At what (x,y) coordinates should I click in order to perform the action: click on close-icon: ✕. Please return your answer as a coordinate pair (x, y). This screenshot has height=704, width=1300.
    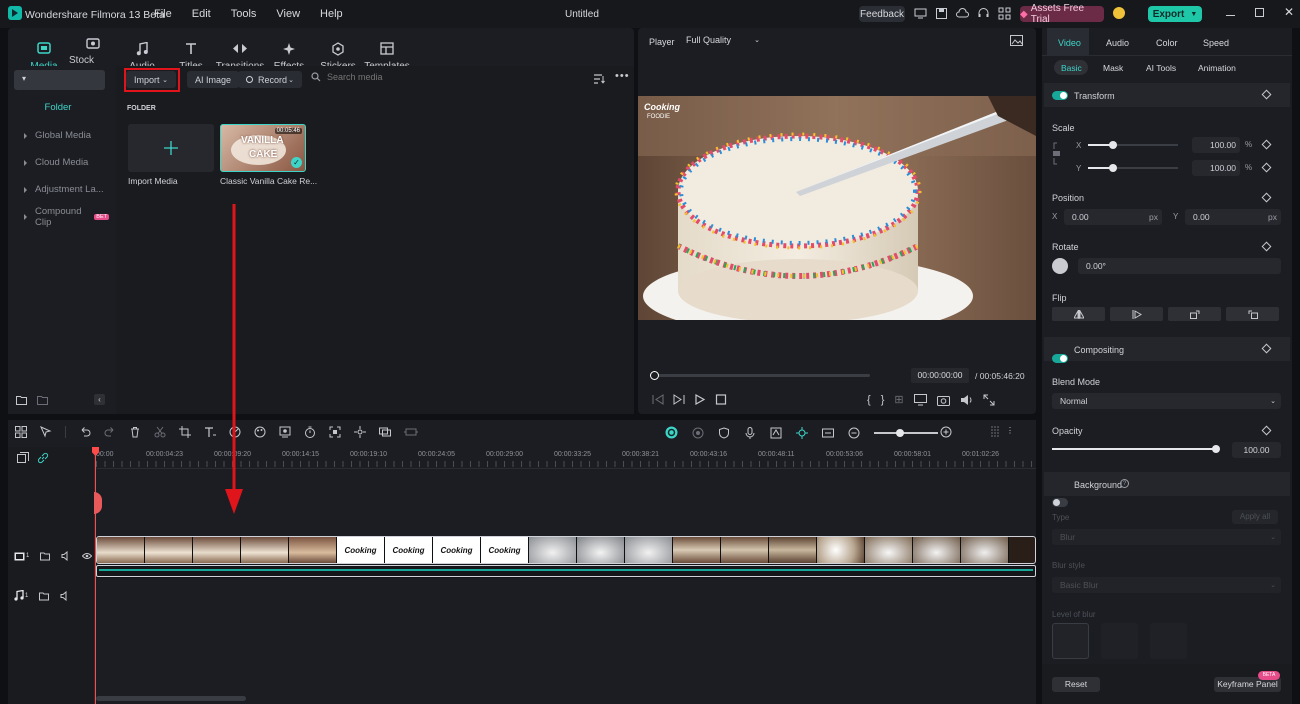
    Looking at the image, I should click on (1289, 12).